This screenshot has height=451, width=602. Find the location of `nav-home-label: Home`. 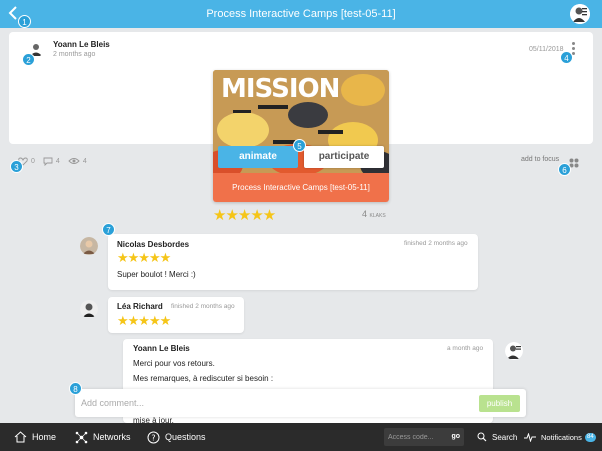

nav-home-label: Home is located at coordinates (44, 437).